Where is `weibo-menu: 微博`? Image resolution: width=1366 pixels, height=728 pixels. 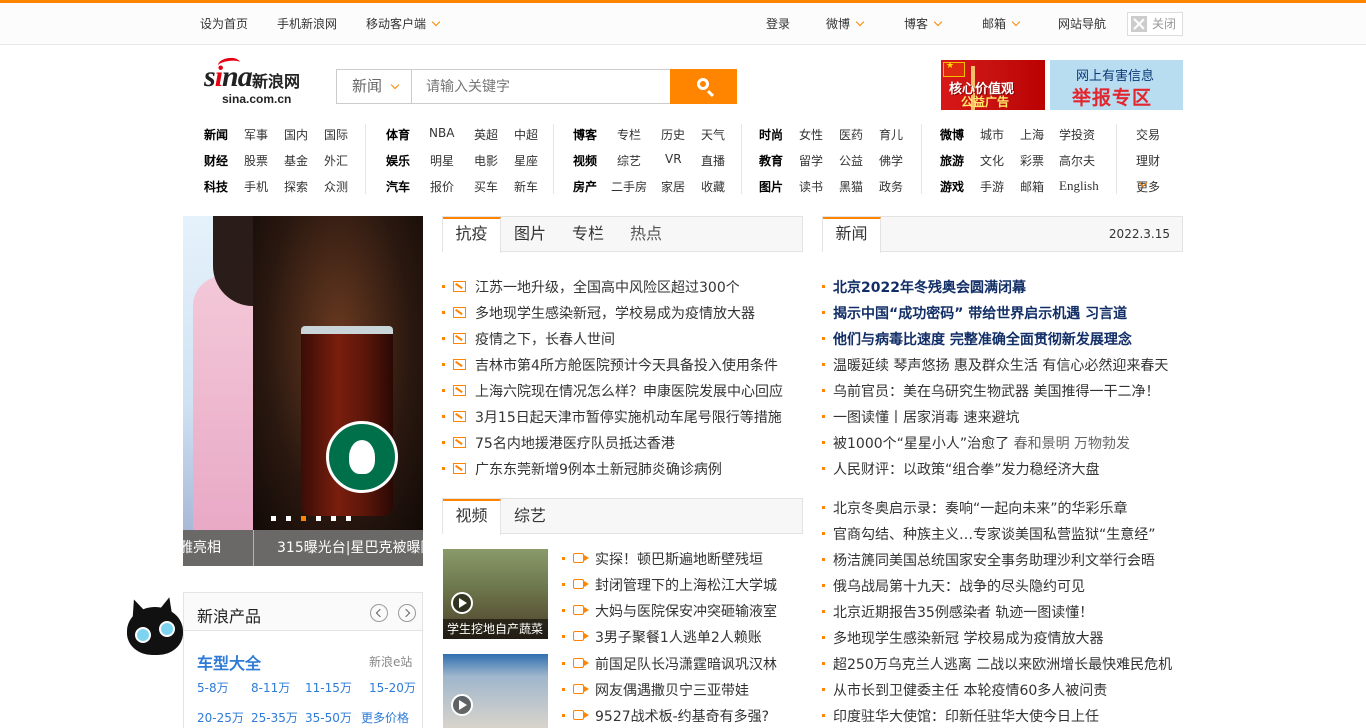
weibo-menu: 微博 is located at coordinates (845, 23).